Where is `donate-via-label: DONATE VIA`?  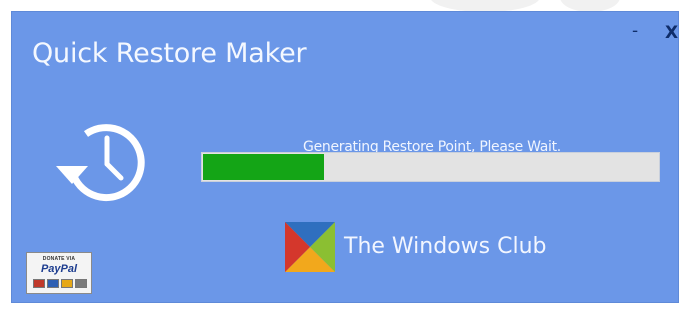
donate-via-label: DONATE VIA is located at coordinates (59, 259).